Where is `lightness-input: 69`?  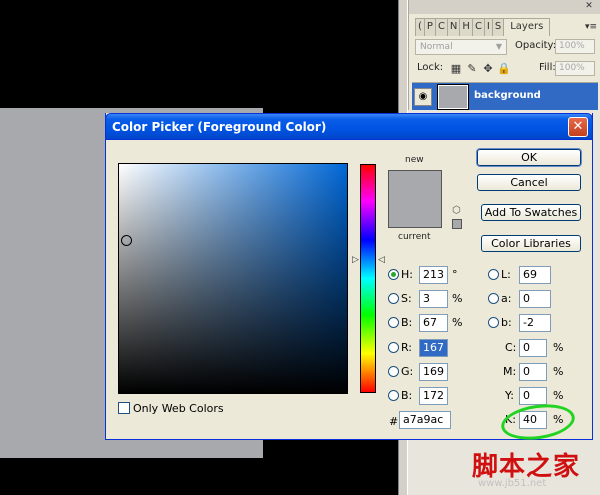 lightness-input: 69 is located at coordinates (535, 275).